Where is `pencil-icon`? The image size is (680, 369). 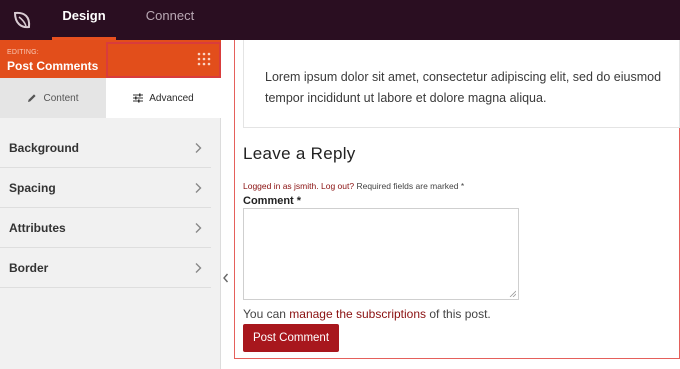 pencil-icon is located at coordinates (32, 98).